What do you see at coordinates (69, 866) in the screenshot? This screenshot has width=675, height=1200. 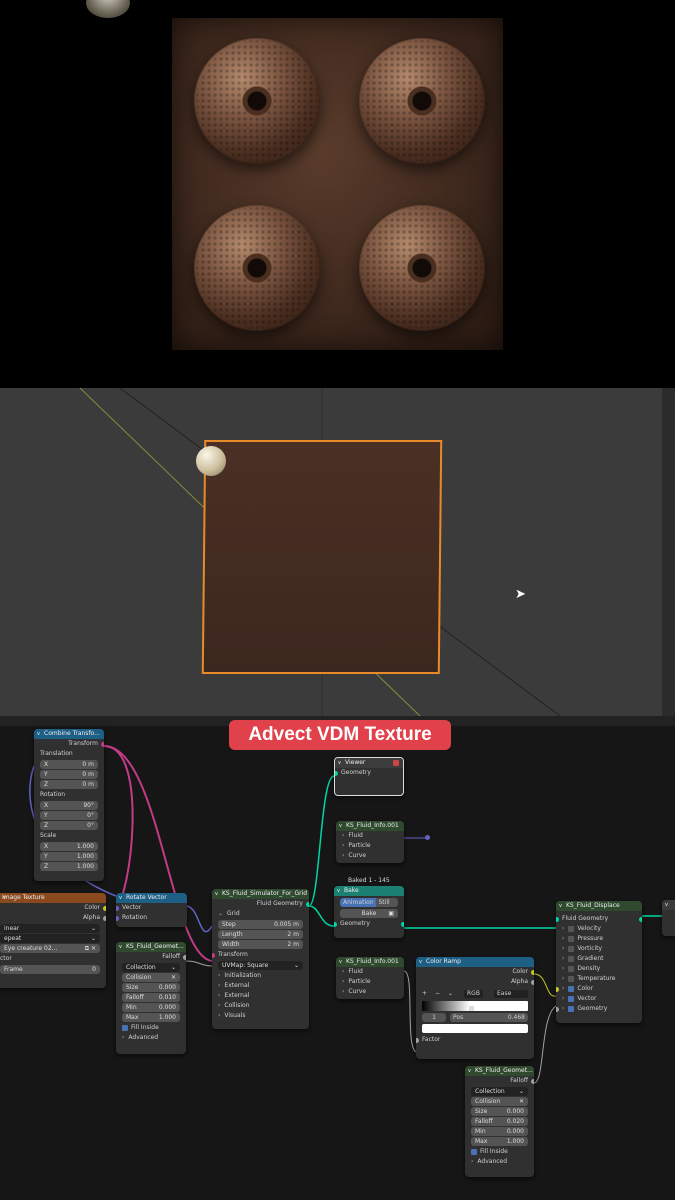 I see `scale-z-field: Z 1.000` at bounding box center [69, 866].